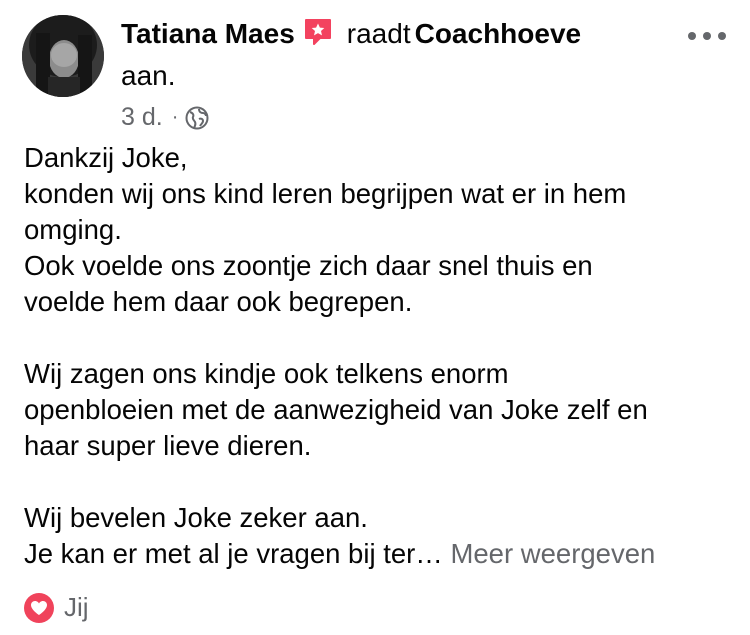 This screenshot has width=750, height=635. I want to click on post-timestamp: 3 d., so click(142, 117).